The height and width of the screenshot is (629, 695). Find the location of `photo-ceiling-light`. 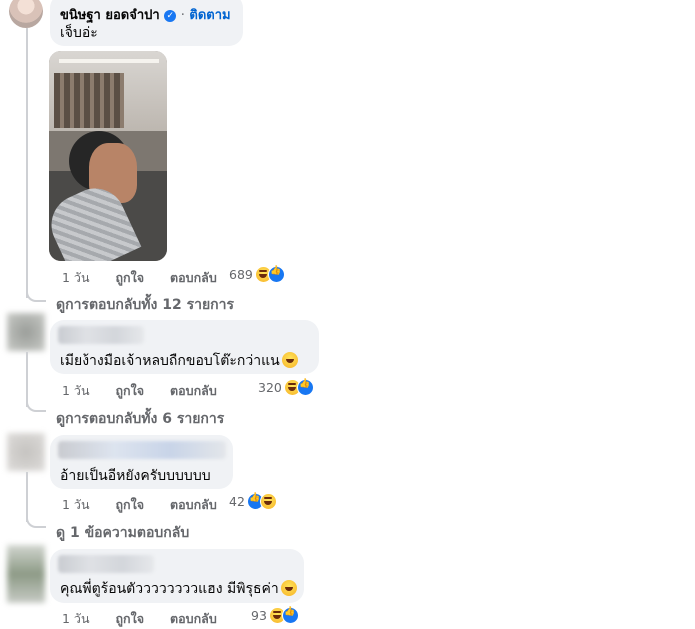

photo-ceiling-light is located at coordinates (109, 61).